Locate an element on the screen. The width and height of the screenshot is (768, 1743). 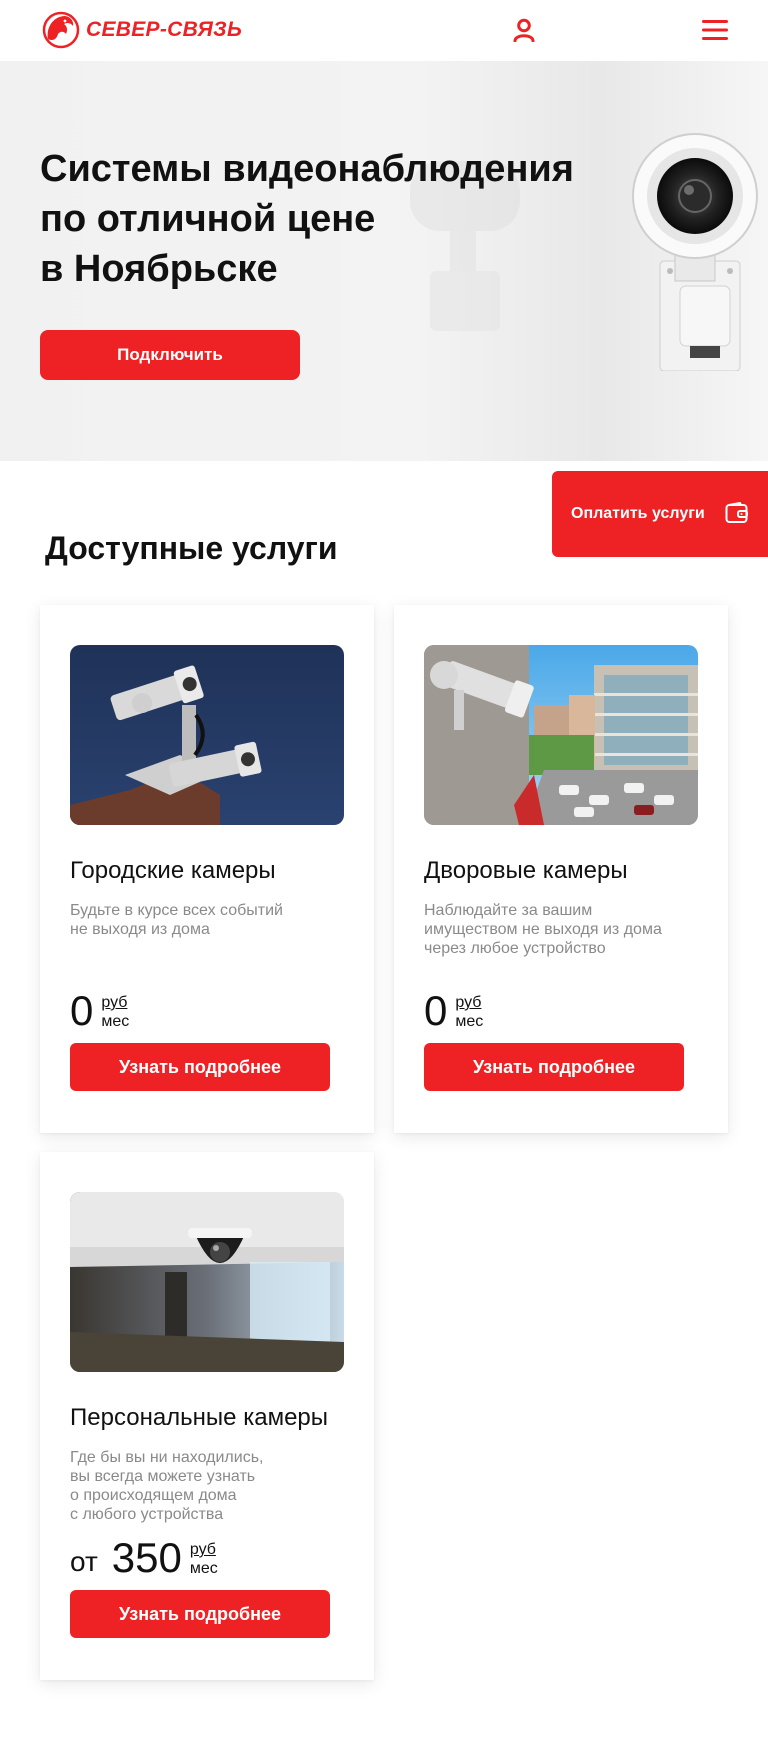
connect-button: Подключить is located at coordinates (170, 355).